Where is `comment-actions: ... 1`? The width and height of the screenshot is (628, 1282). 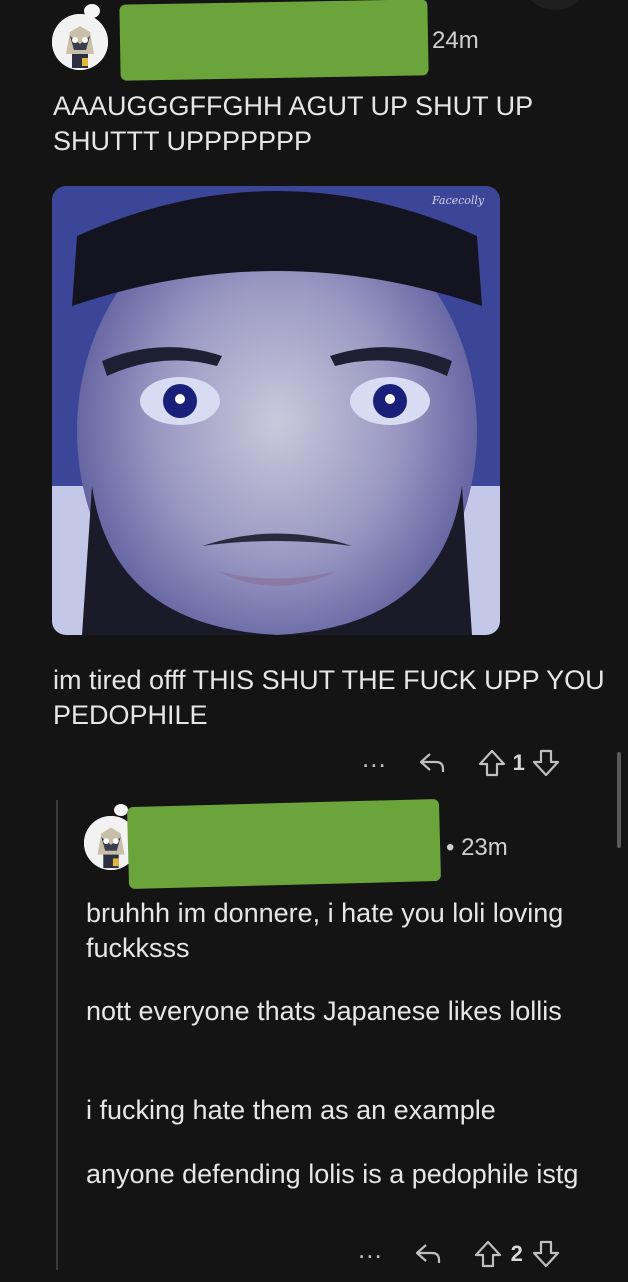 comment-actions: ... 1 is located at coordinates (461, 761).